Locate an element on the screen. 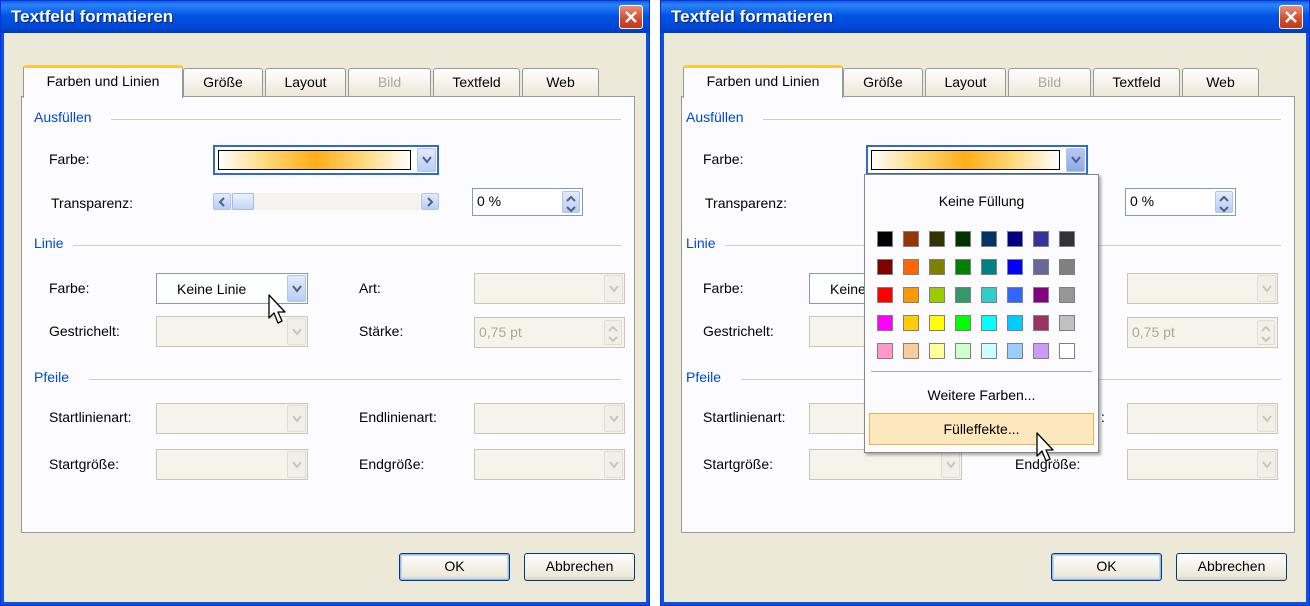  start-size-label: Startgröße: is located at coordinates (738, 464).